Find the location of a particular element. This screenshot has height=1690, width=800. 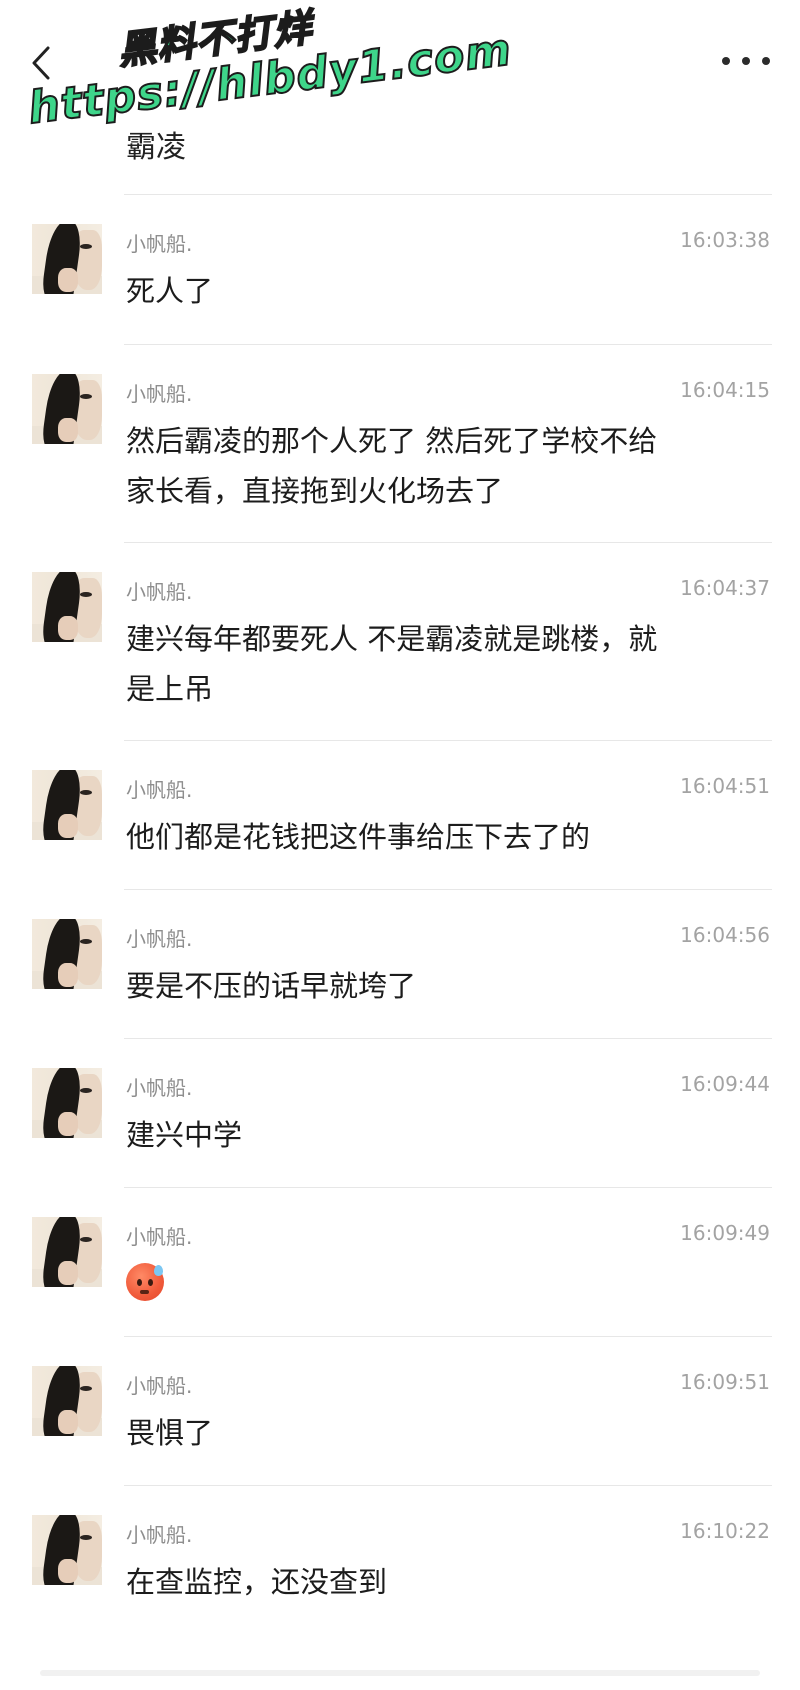

bottom-scroll-indicator is located at coordinates (400, 1673).